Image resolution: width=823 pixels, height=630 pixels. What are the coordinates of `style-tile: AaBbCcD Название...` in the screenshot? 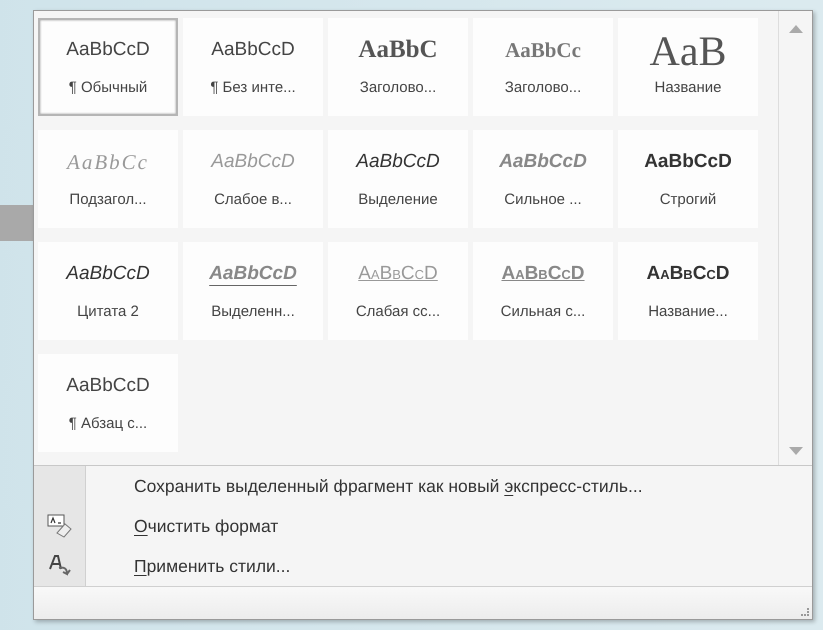 It's located at (688, 291).